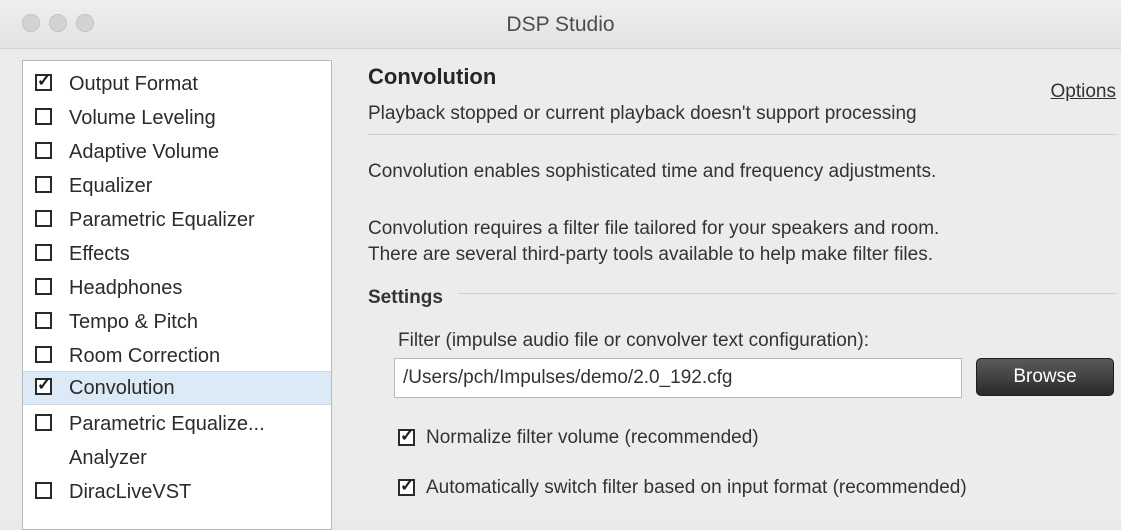 This screenshot has width=1121, height=530. I want to click on auto-switch-checkbox: ✓, so click(406, 486).